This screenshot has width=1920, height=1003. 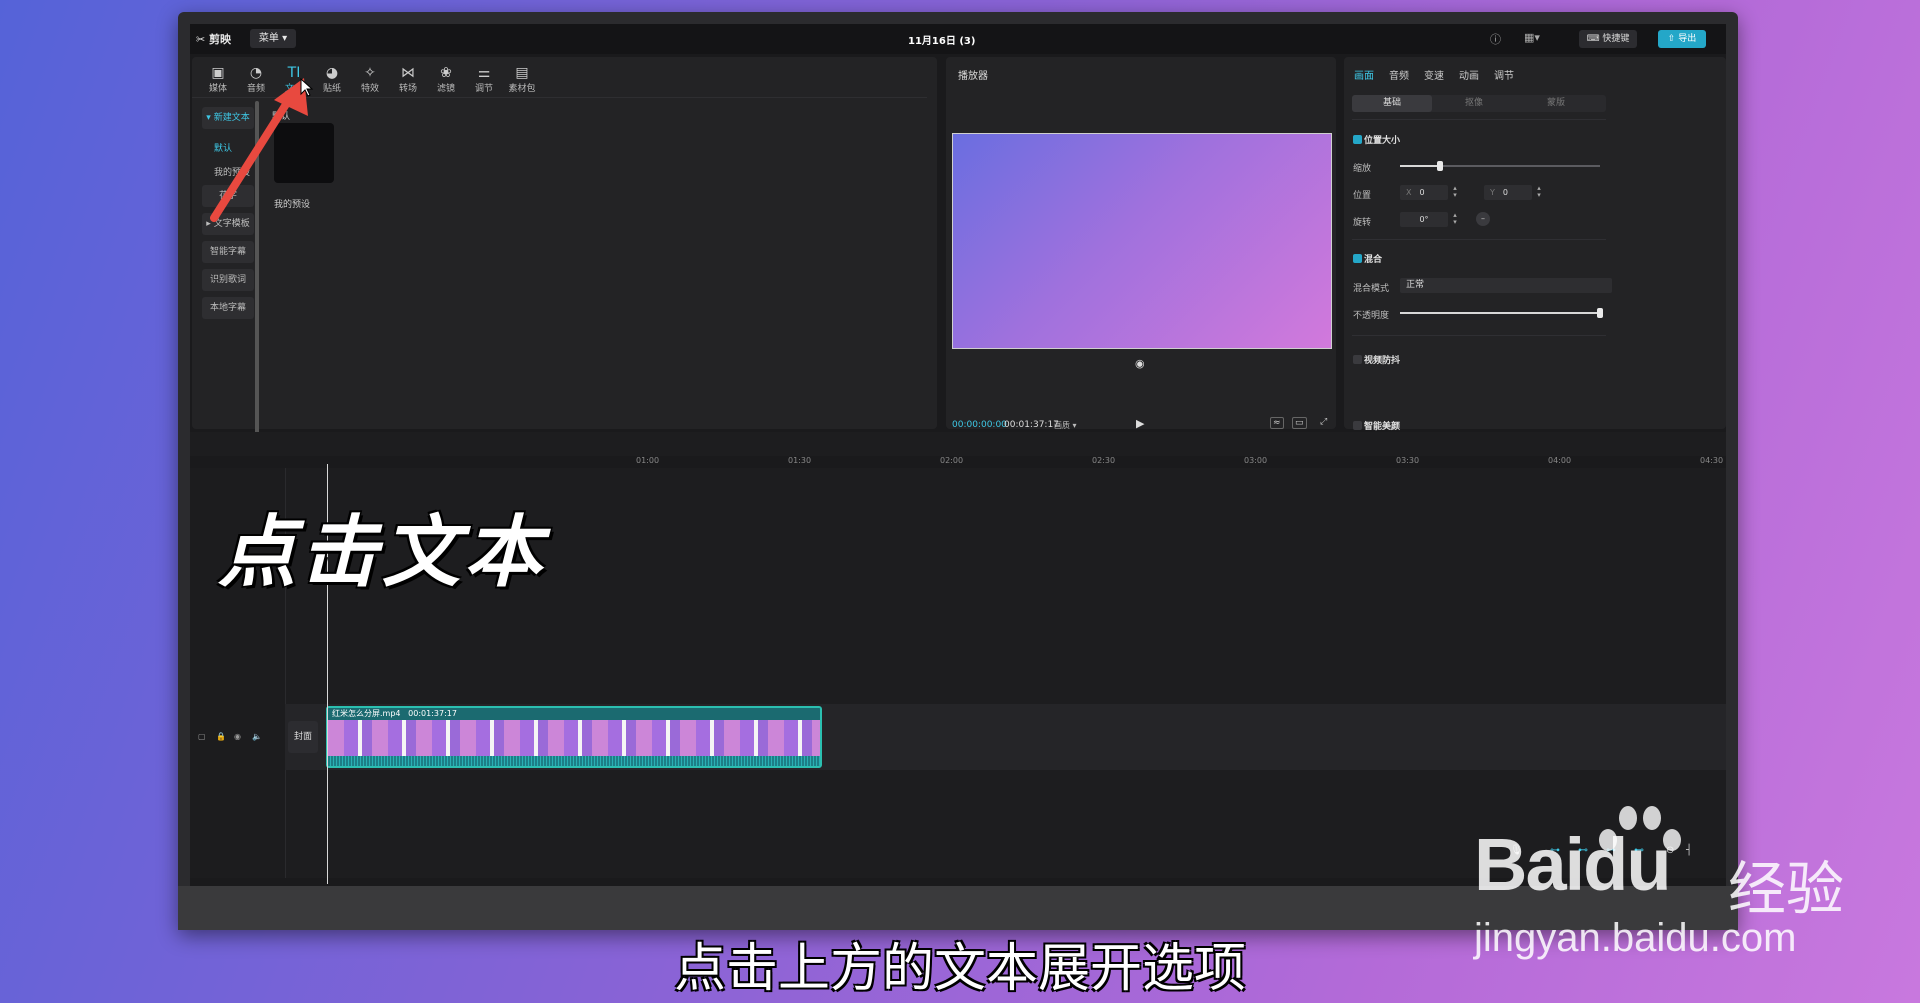 What do you see at coordinates (1500, 313) in the screenshot?
I see `opacity-slider-fill` at bounding box center [1500, 313].